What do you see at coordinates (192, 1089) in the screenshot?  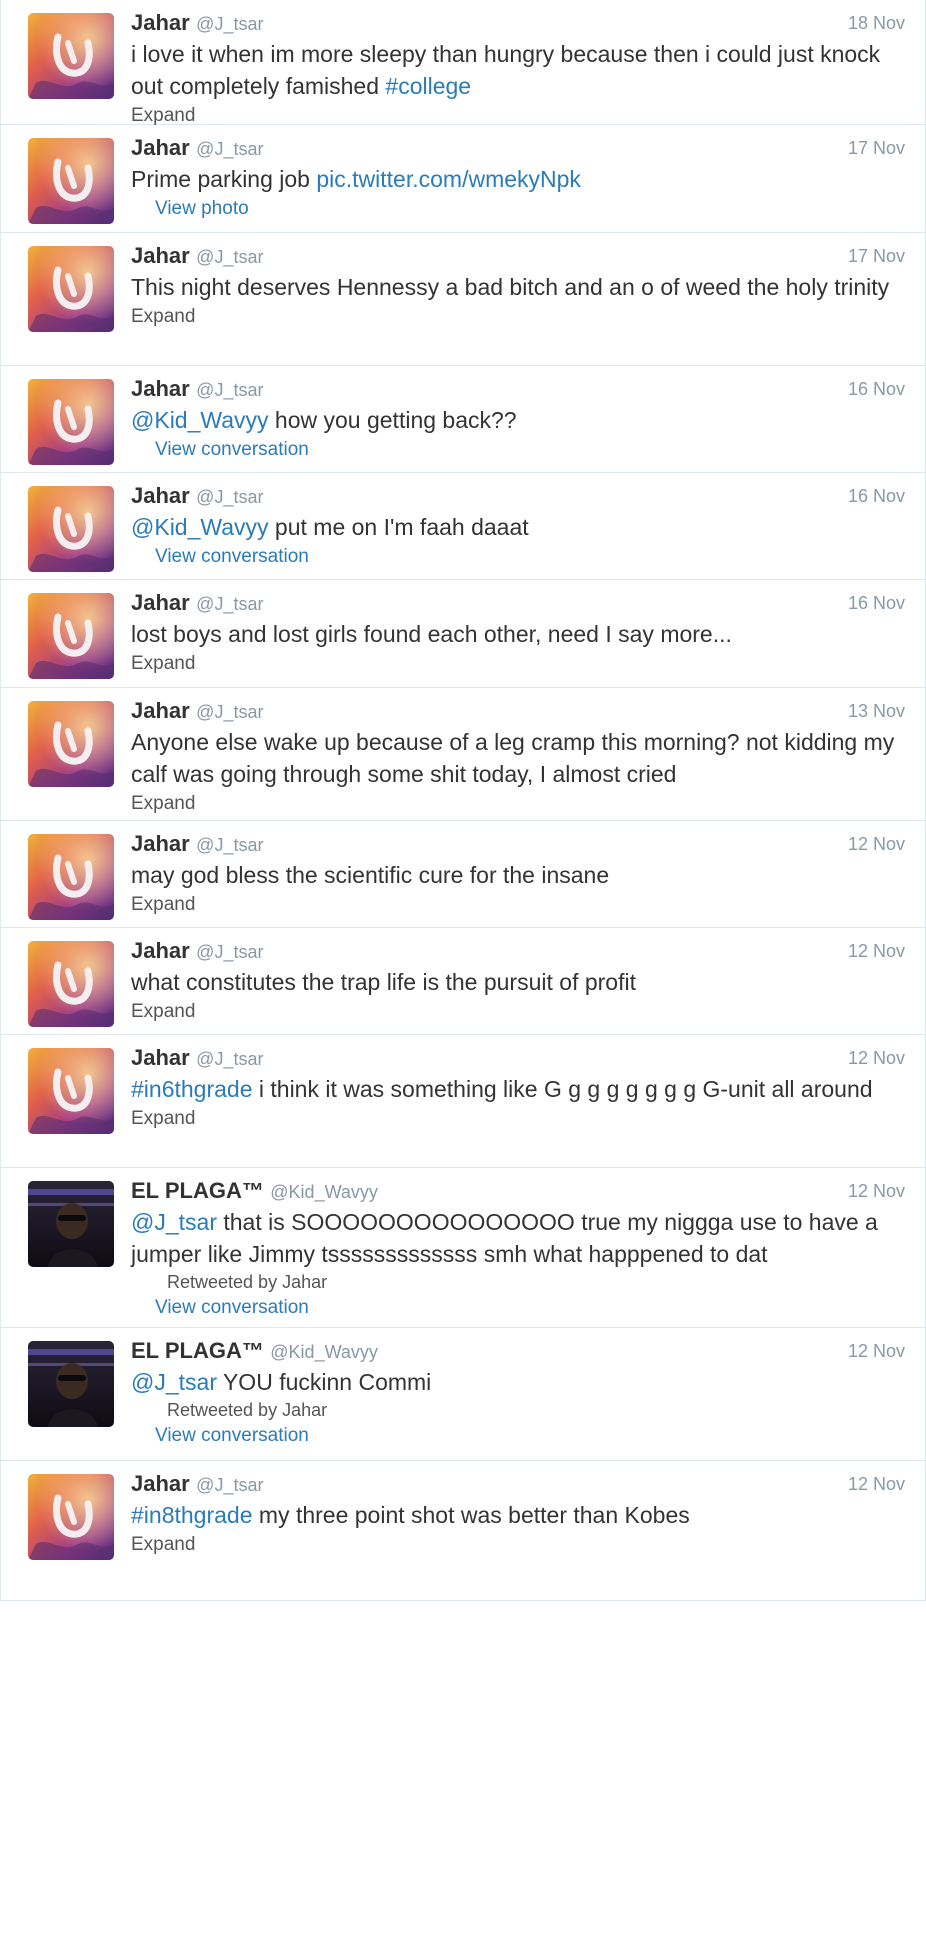 I see `hashtag-link: #in6thgrade` at bounding box center [192, 1089].